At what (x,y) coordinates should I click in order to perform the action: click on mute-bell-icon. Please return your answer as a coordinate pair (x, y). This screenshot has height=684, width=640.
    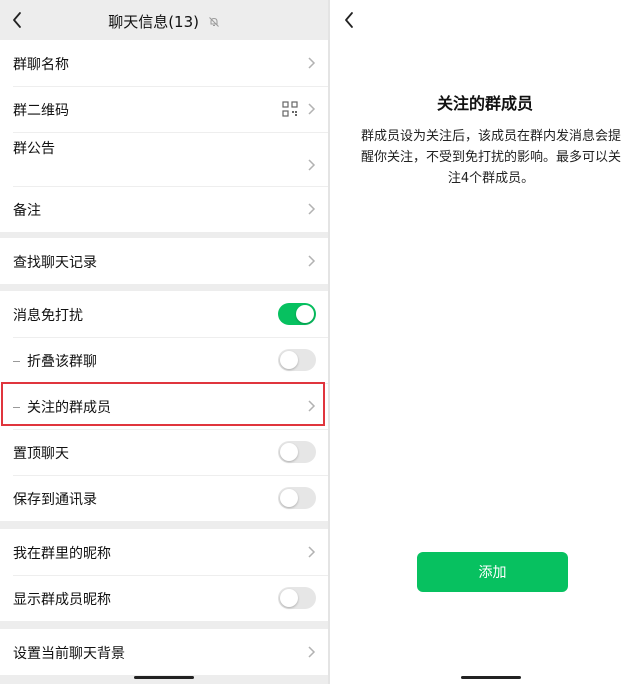
    Looking at the image, I should click on (213, 22).